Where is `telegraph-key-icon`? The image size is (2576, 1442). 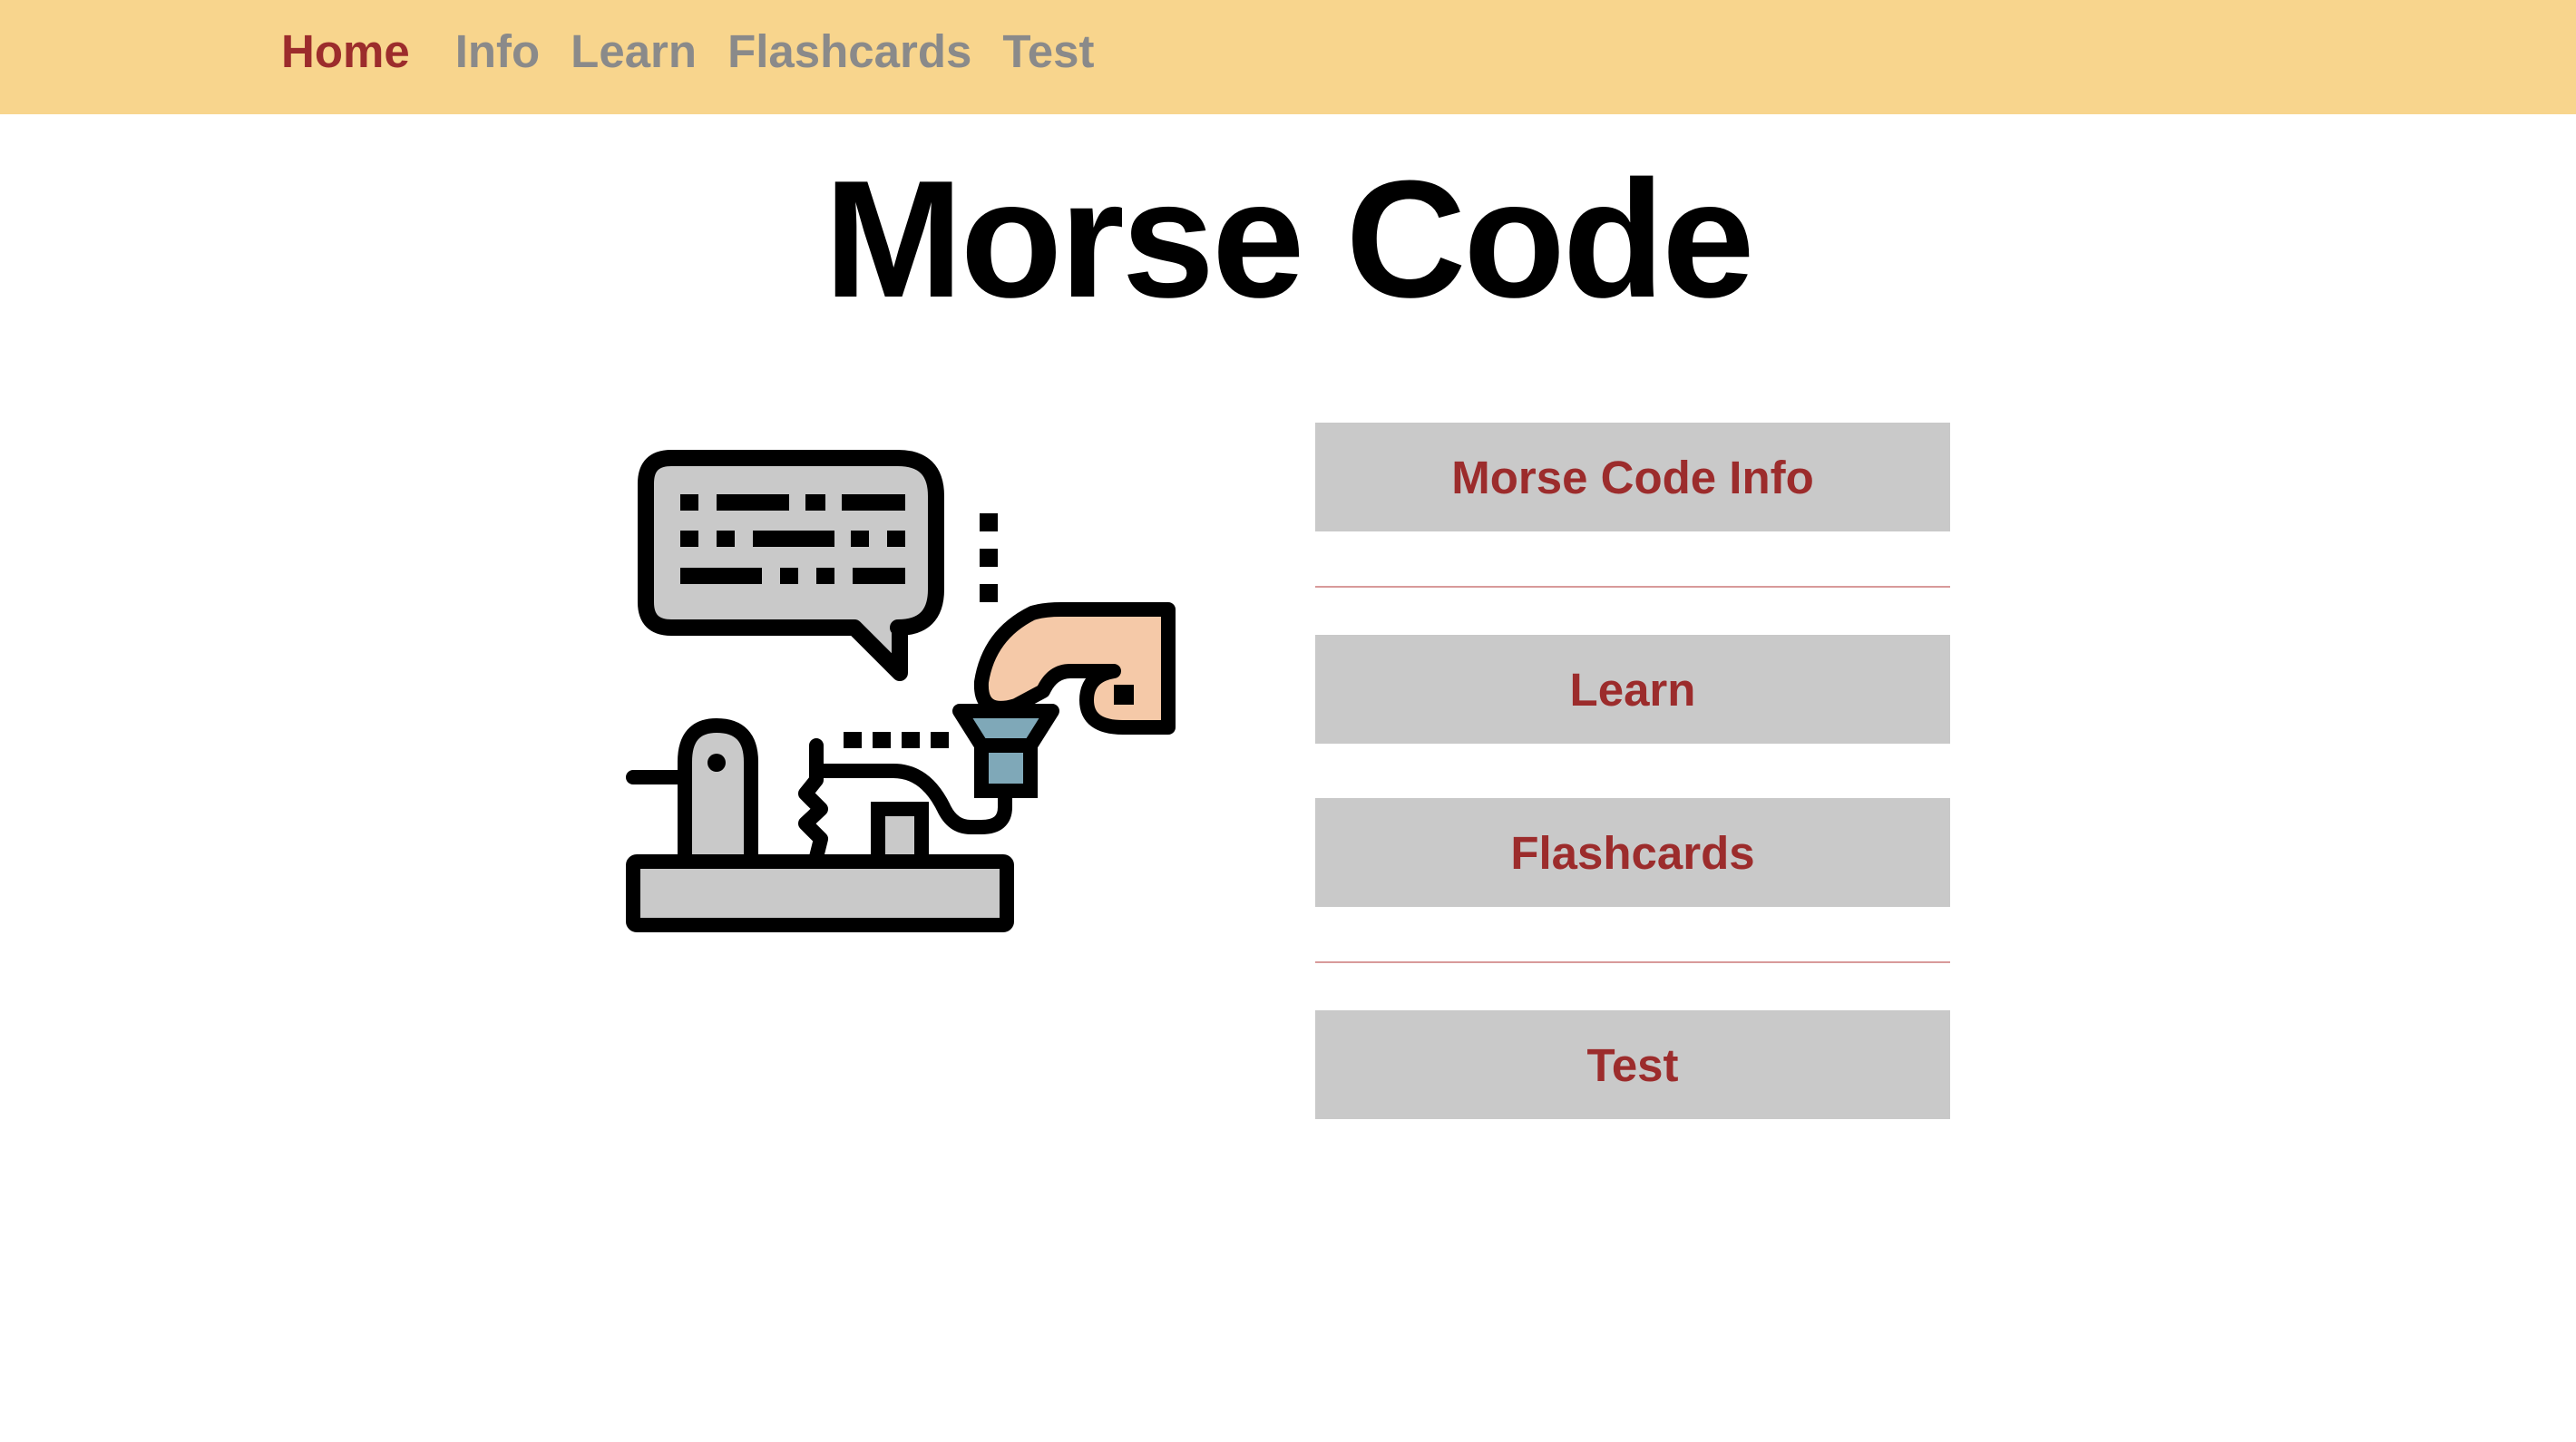 telegraph-key-icon is located at coordinates (898, 694).